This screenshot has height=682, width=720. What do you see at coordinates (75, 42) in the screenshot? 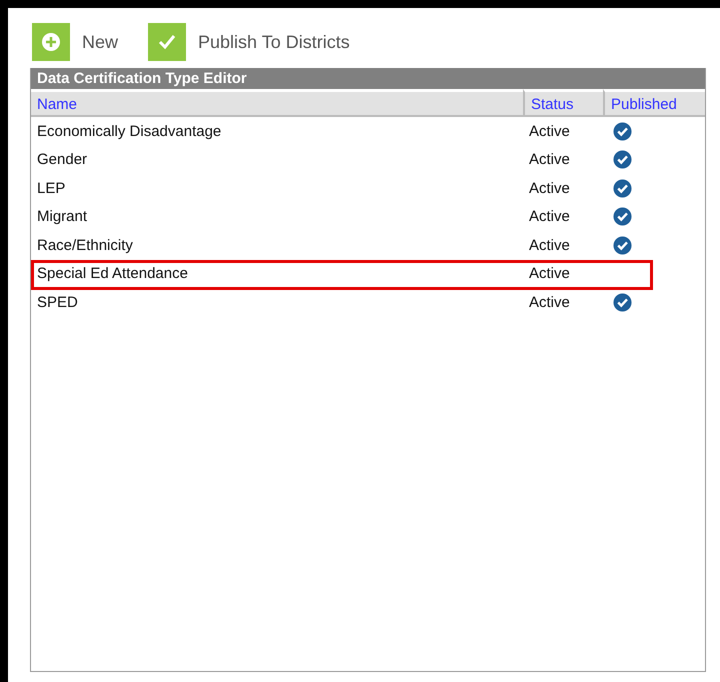
I see `new-button: New` at bounding box center [75, 42].